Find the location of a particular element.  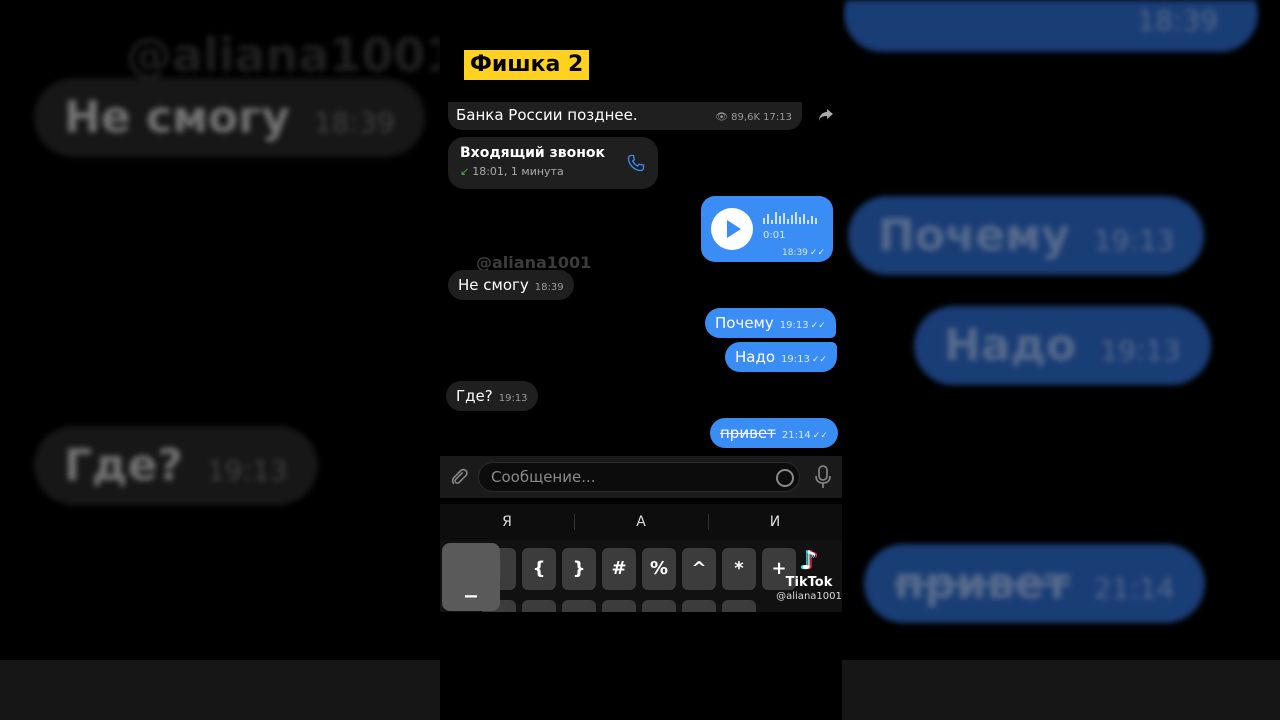

phone-icon is located at coordinates (636, 163).